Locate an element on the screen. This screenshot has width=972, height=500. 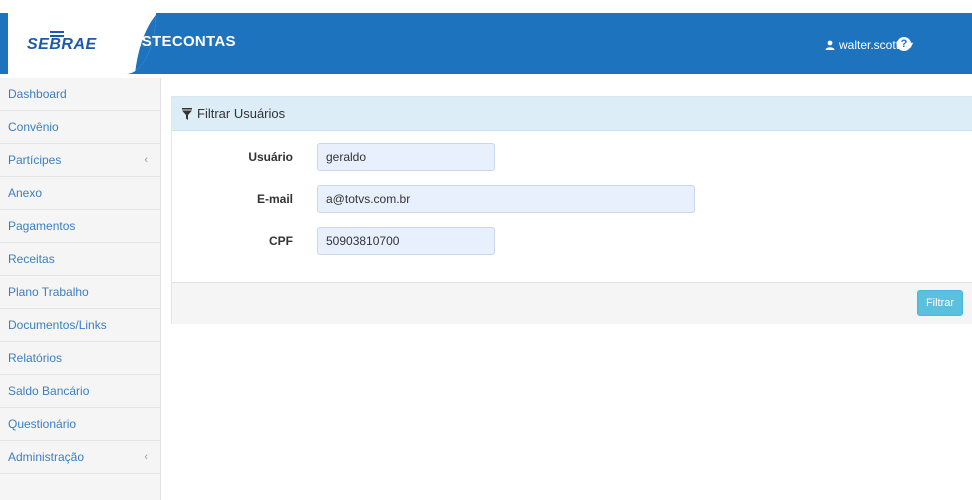
sidebar-item-relatorios: Relatórios is located at coordinates (80, 358).